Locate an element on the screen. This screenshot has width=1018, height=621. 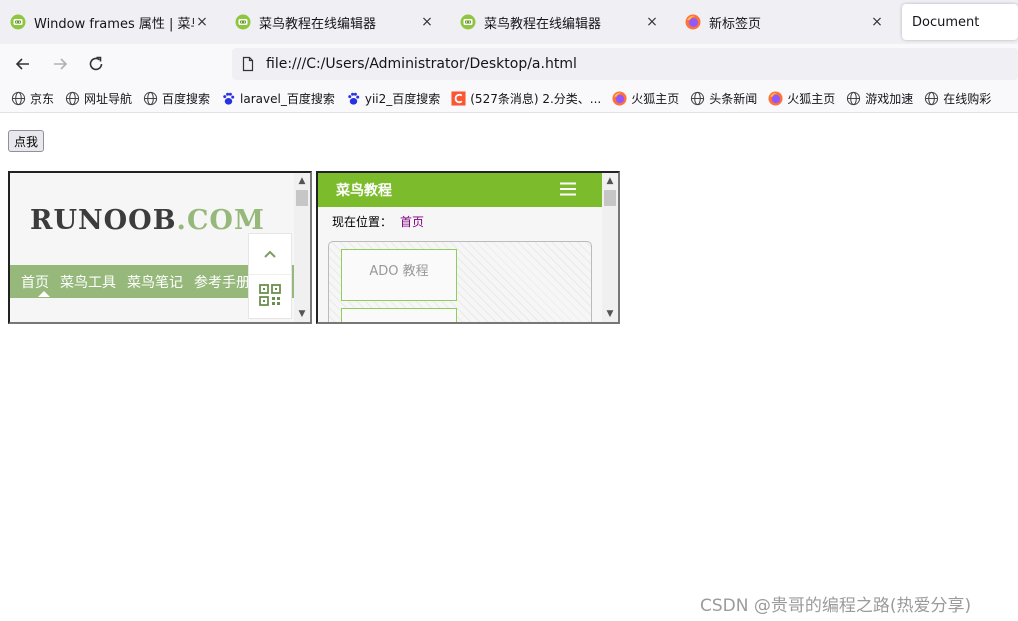
tab-new-tab: 新标签页 × is located at coordinates (785, 22).